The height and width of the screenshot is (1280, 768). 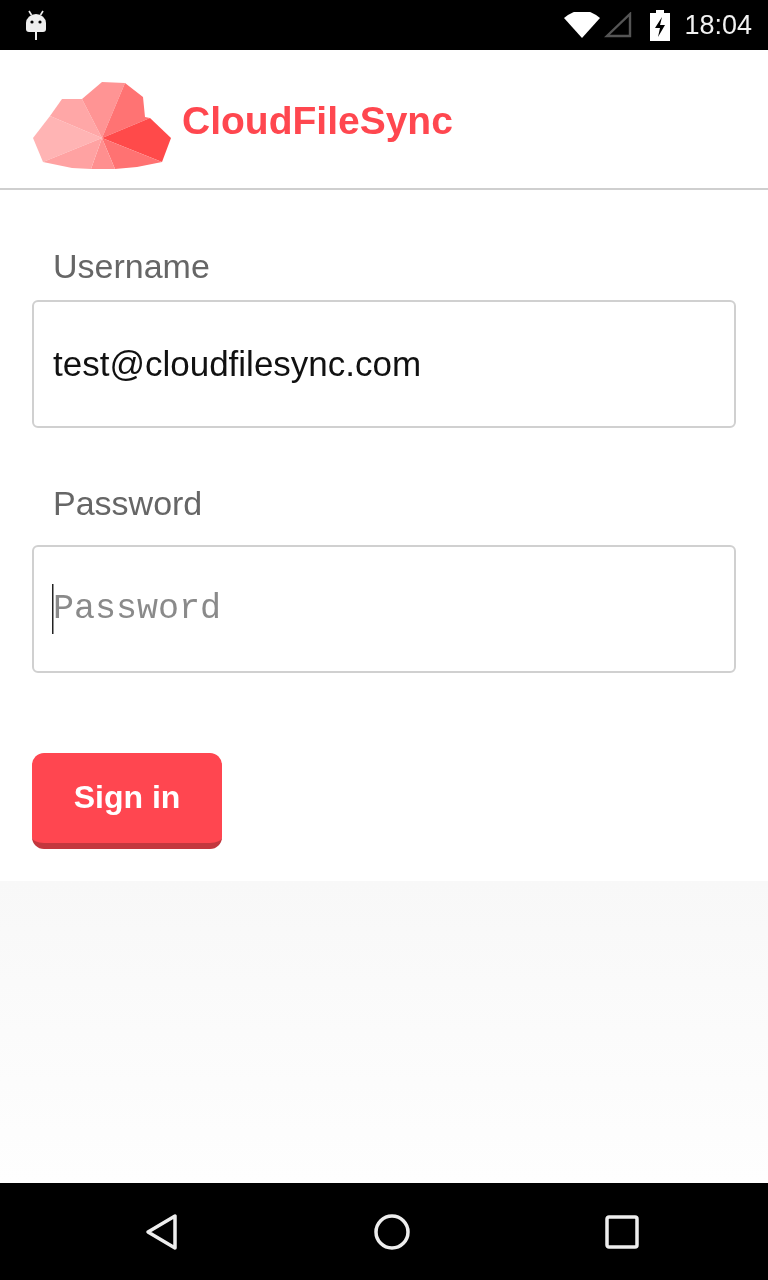 I want to click on signal-icon, so click(x=618, y=25).